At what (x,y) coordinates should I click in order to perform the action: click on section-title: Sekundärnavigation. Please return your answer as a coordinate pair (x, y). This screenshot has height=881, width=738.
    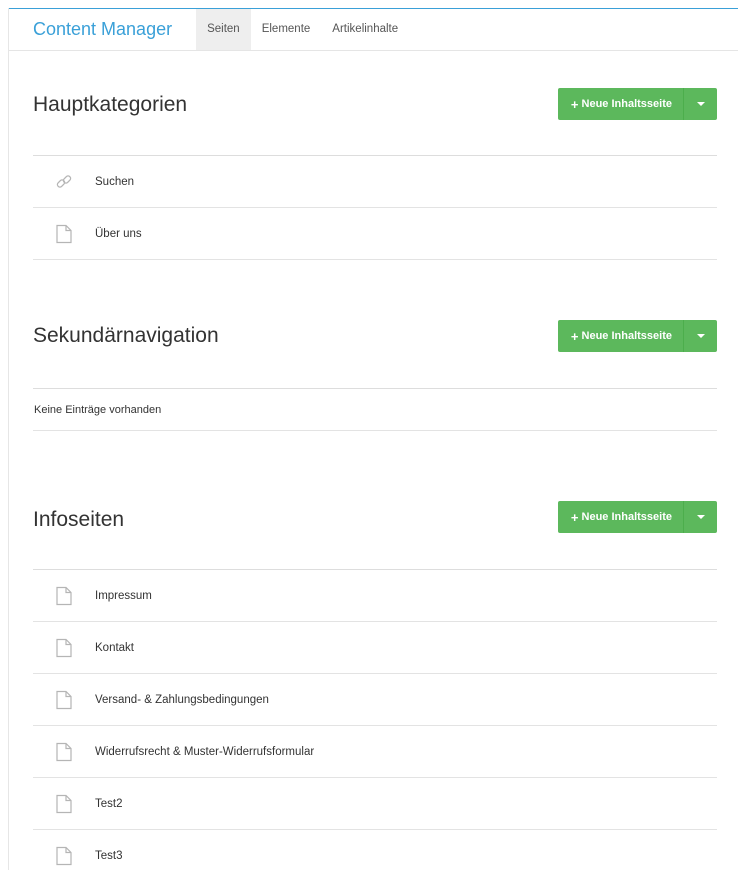
    Looking at the image, I should click on (126, 335).